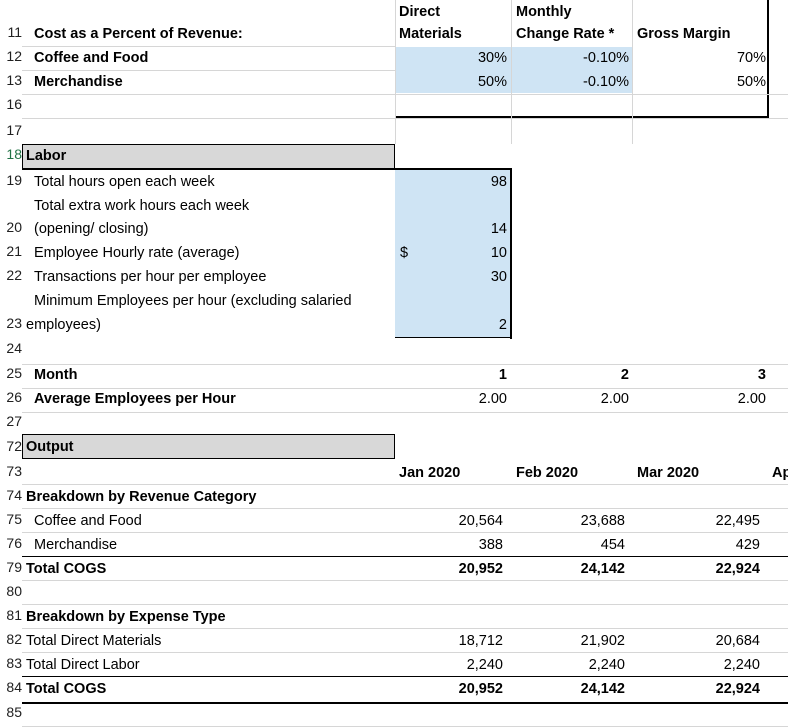 This screenshot has width=788, height=728. Describe the element at coordinates (565, 34) in the screenshot. I see `monthly-change-header-line2: Change Rate *` at that location.